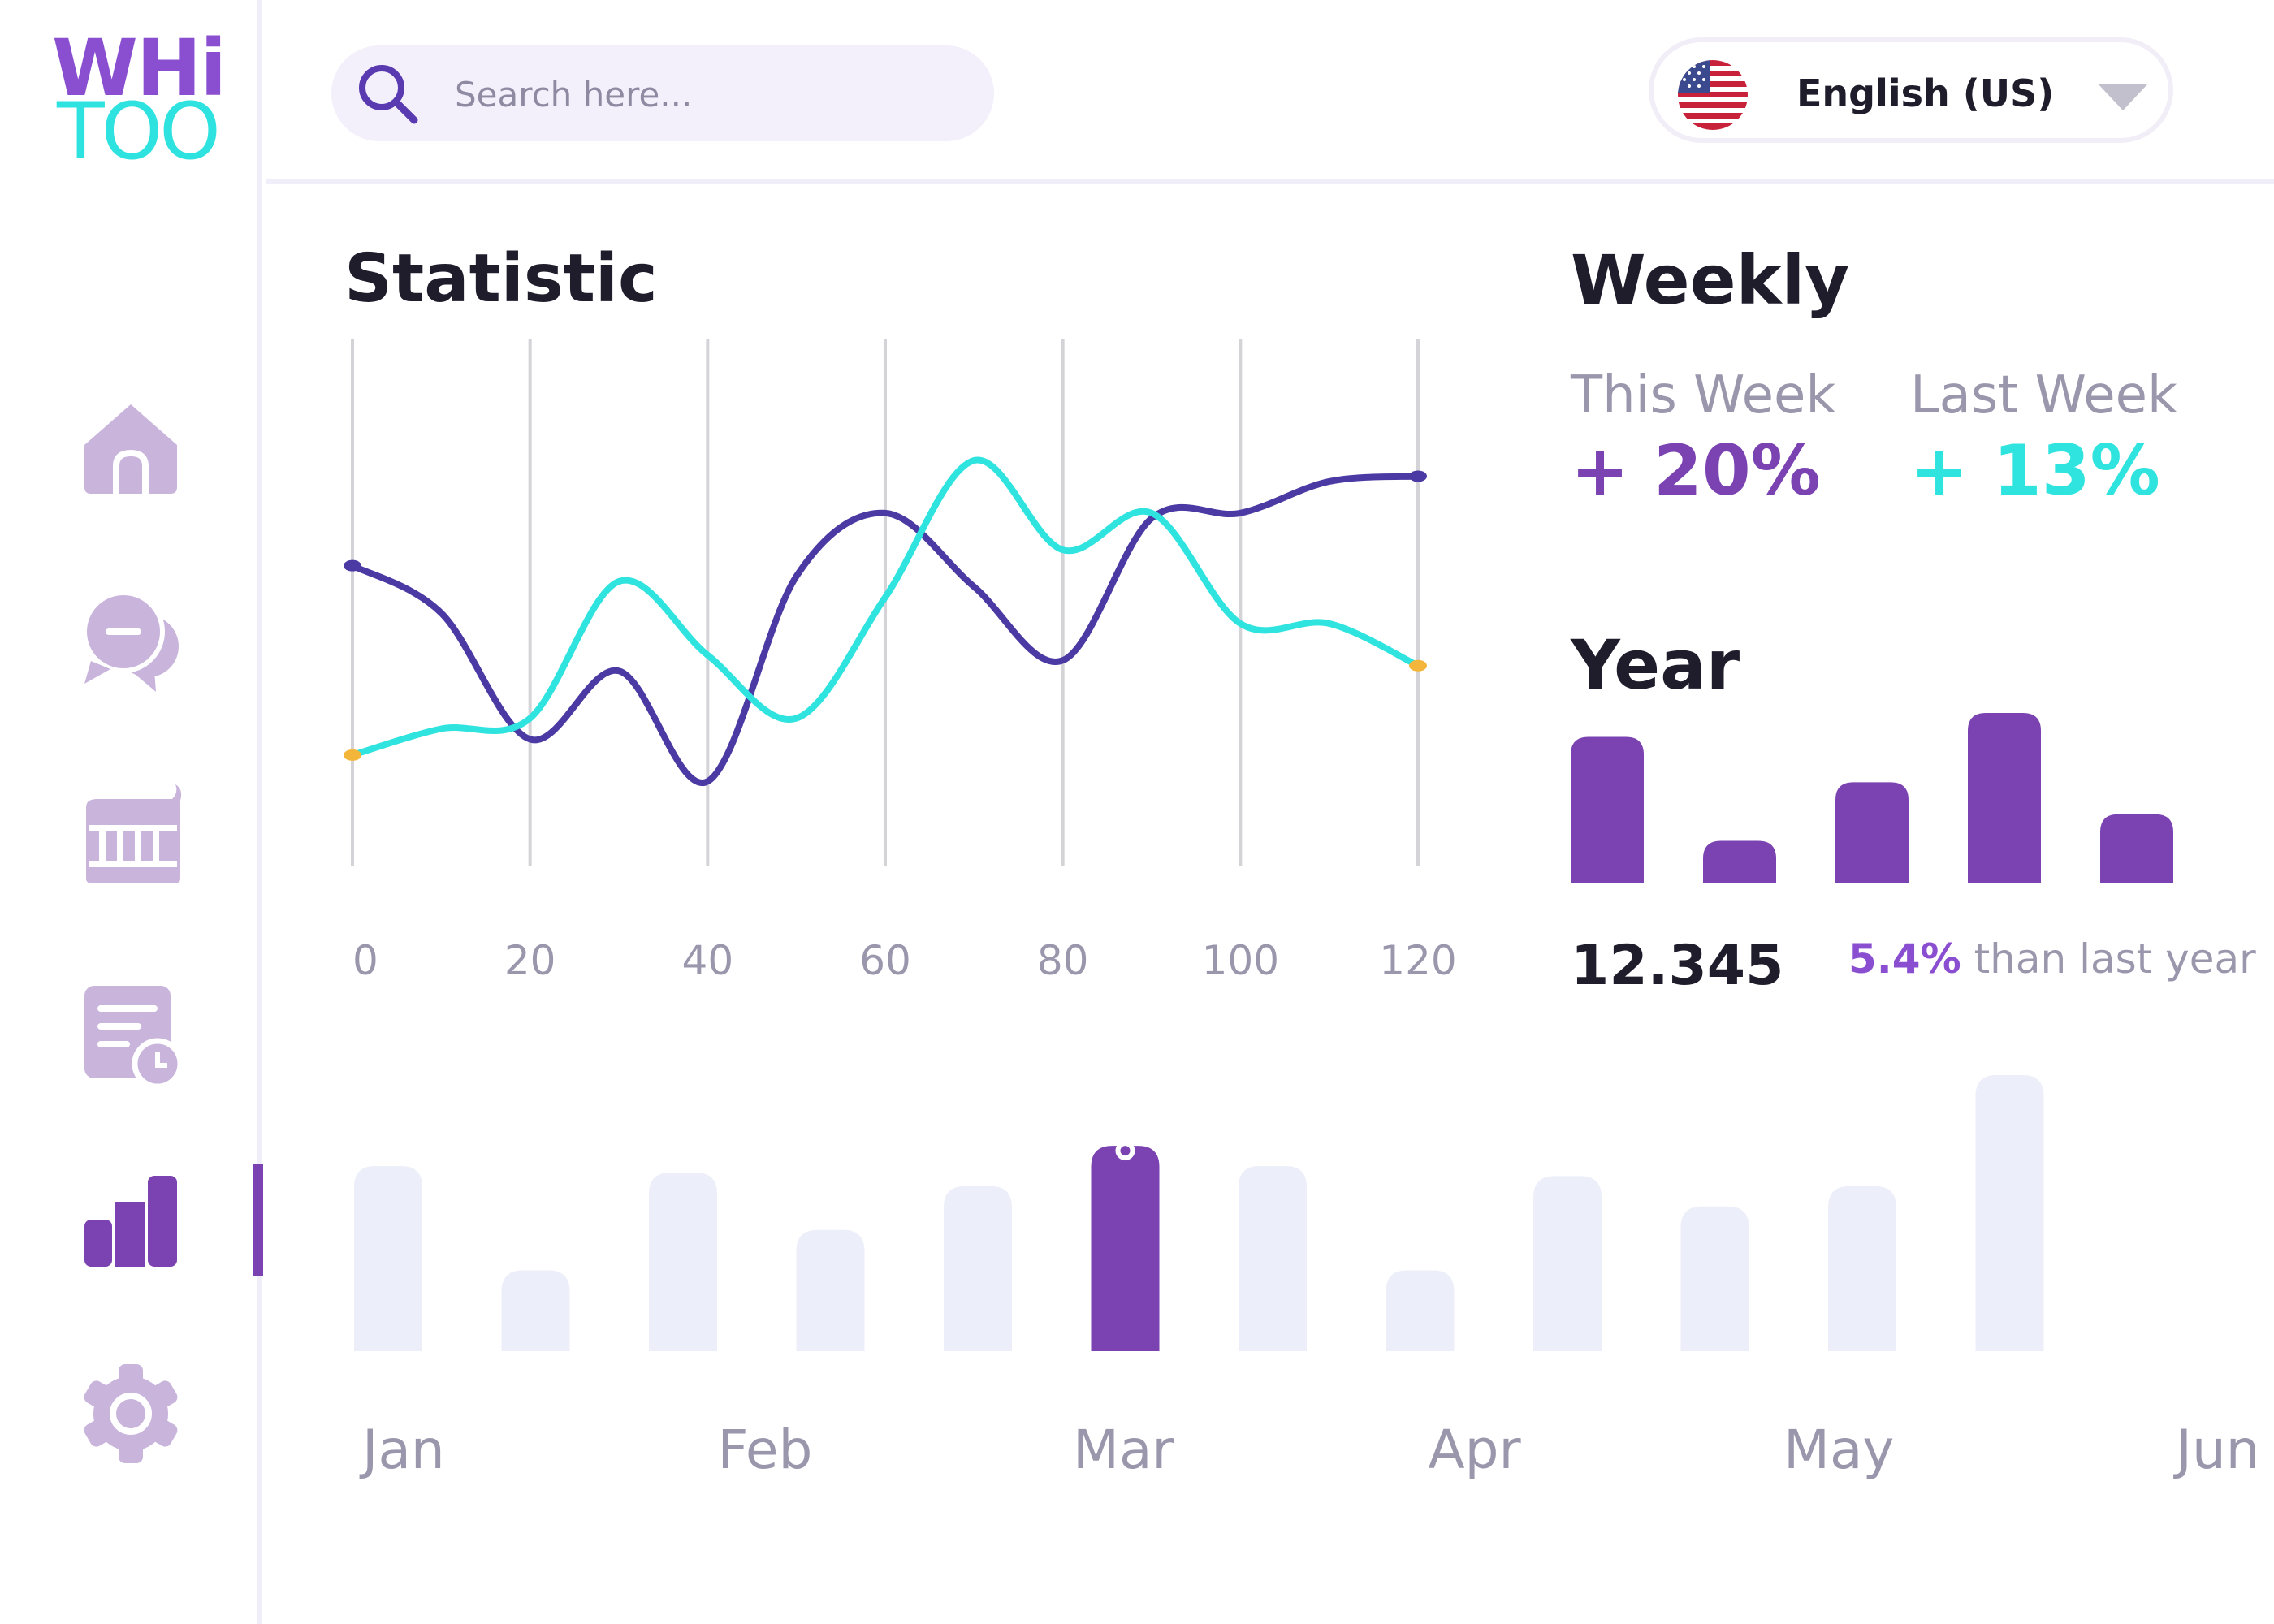 This screenshot has width=2274, height=1624. I want to click on sidebar-item-settings, so click(131, 1414).